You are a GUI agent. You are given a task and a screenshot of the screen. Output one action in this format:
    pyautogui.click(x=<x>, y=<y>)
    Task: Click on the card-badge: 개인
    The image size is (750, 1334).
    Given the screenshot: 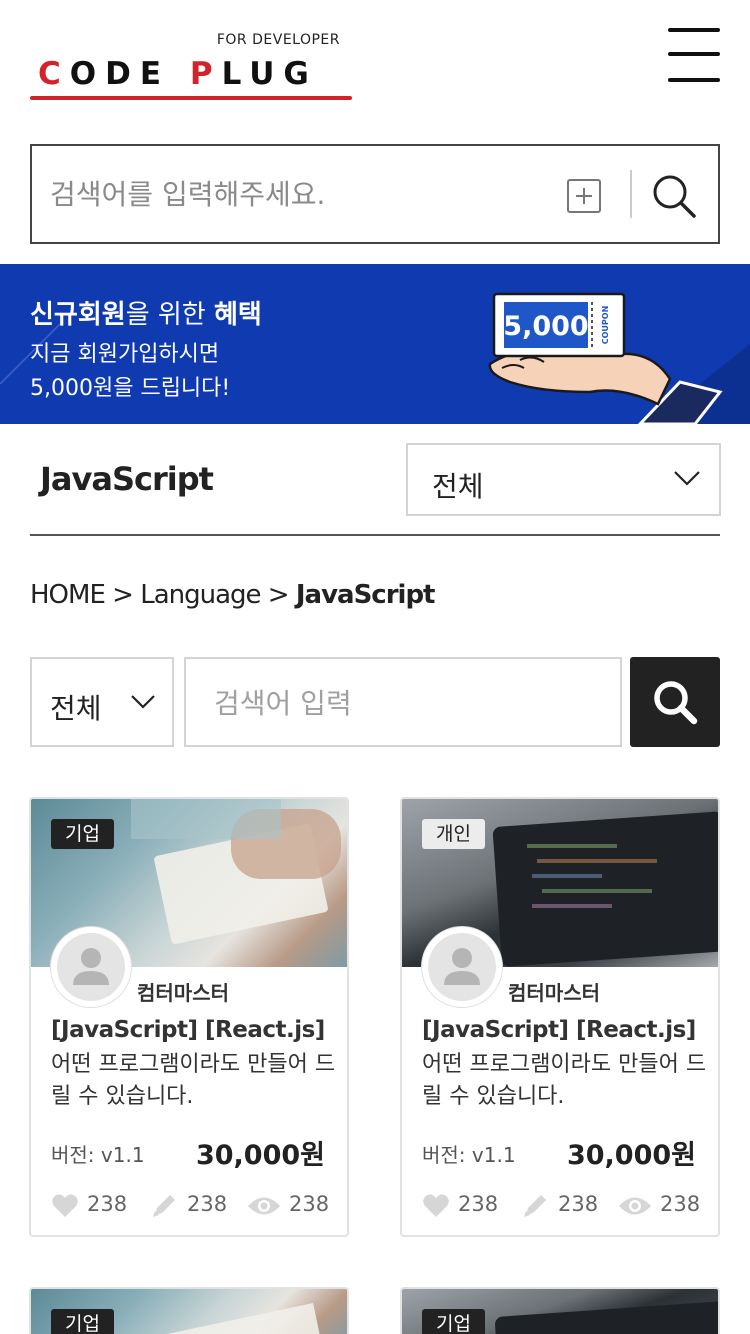 What is the action you would take?
    pyautogui.click(x=453, y=834)
    